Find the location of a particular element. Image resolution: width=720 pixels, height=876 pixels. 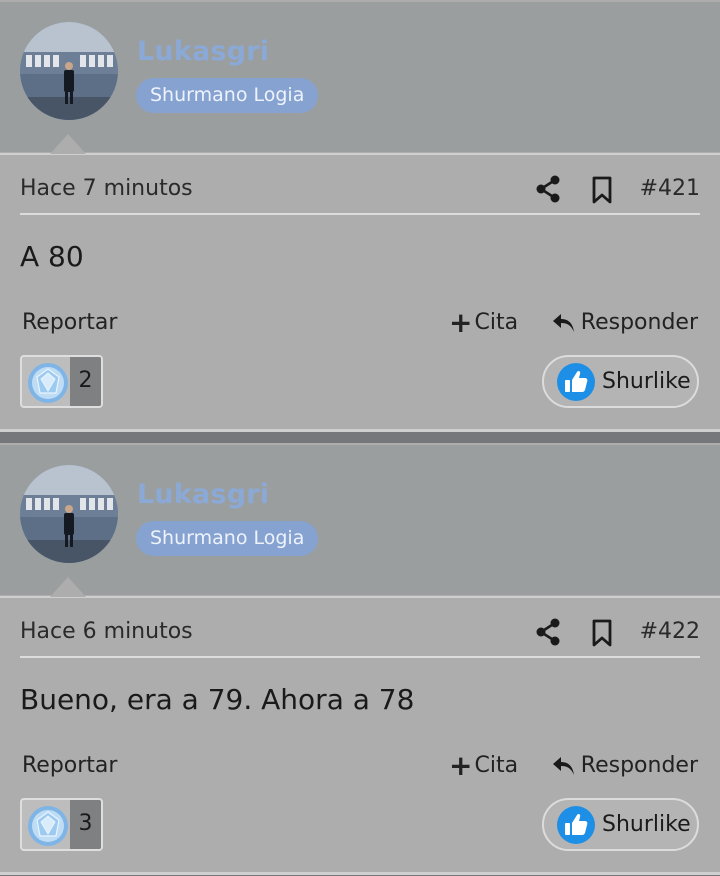

post-time: Hace 7 minutos is located at coordinates (106, 188).